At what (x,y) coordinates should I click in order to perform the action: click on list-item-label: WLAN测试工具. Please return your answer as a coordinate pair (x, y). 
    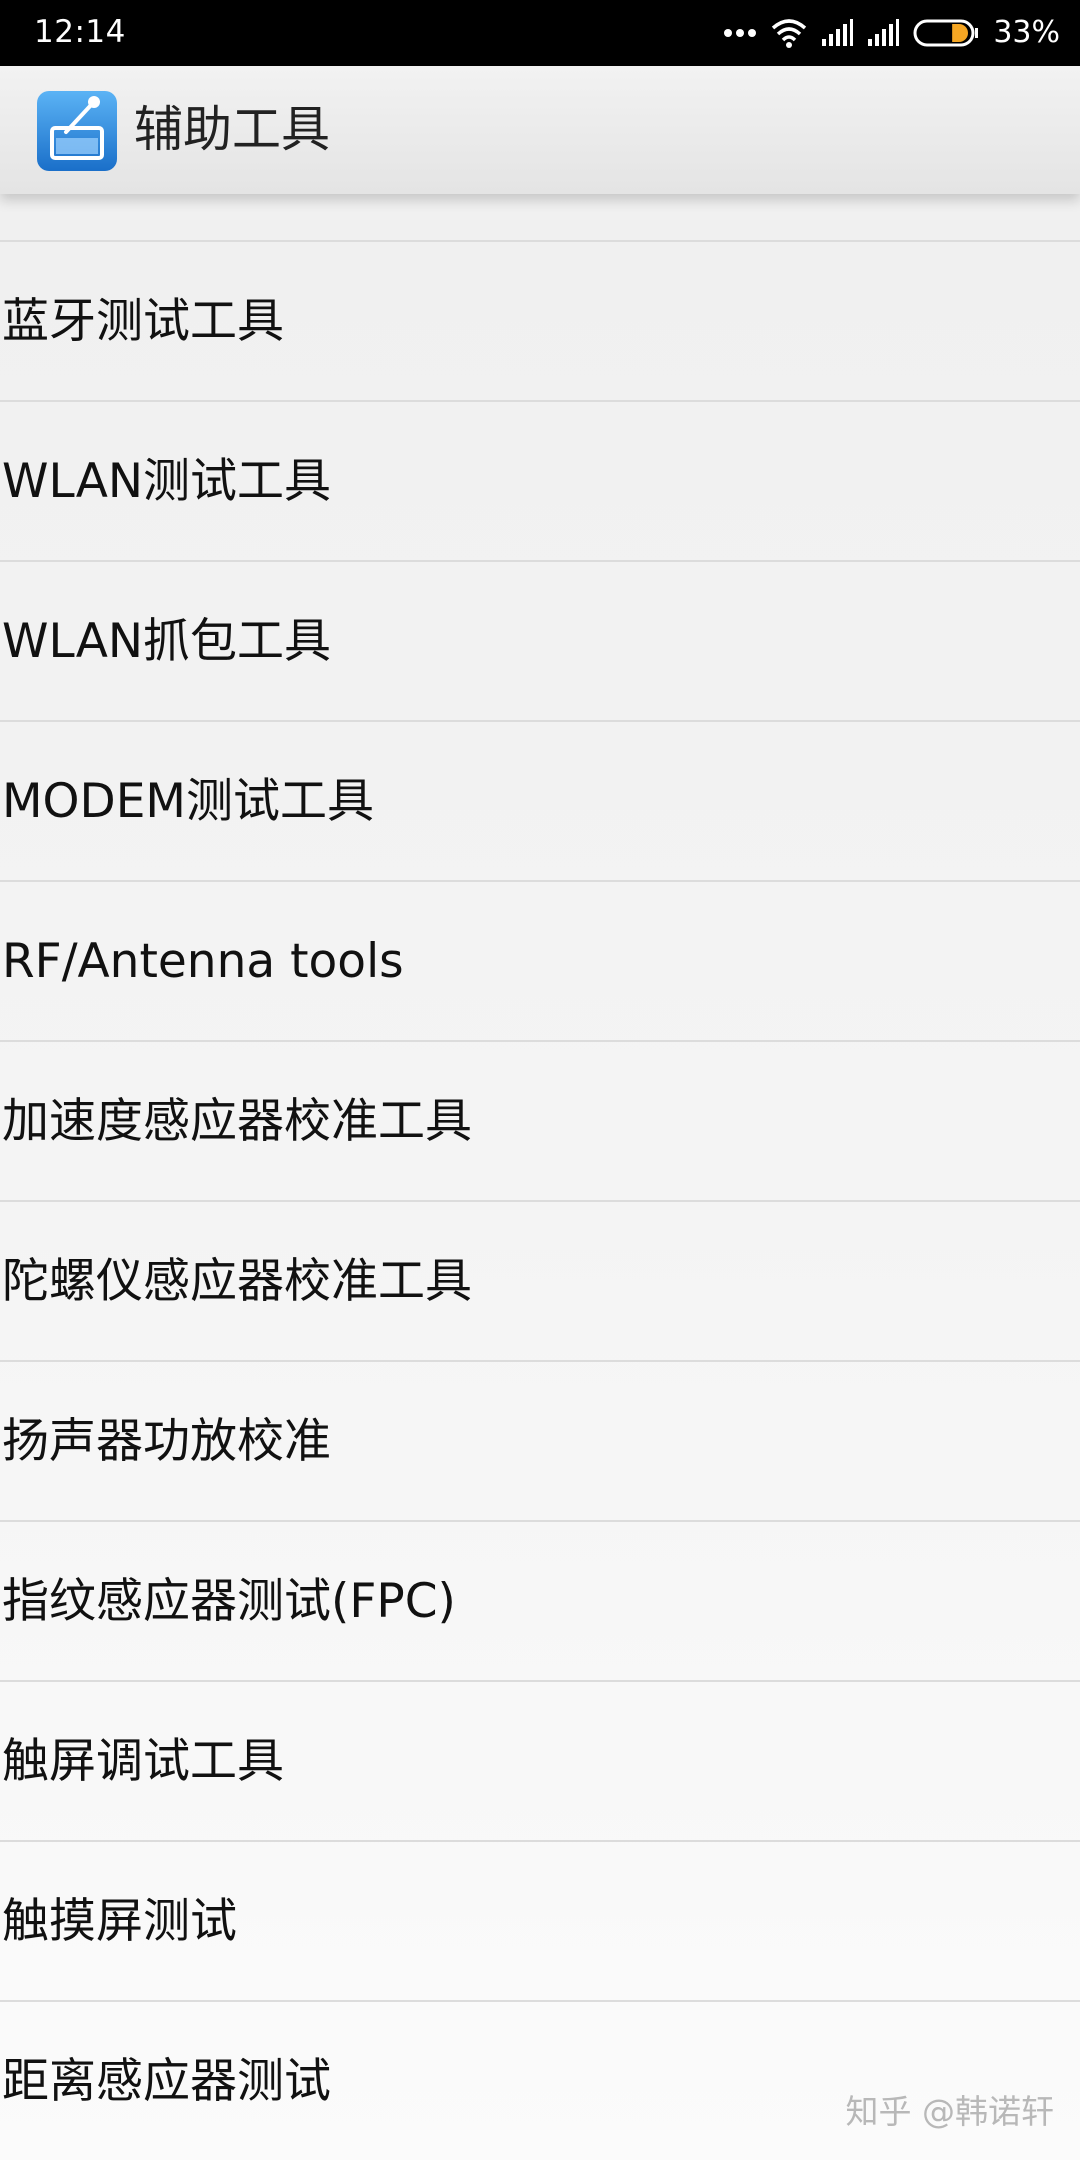
    Looking at the image, I should click on (167, 481).